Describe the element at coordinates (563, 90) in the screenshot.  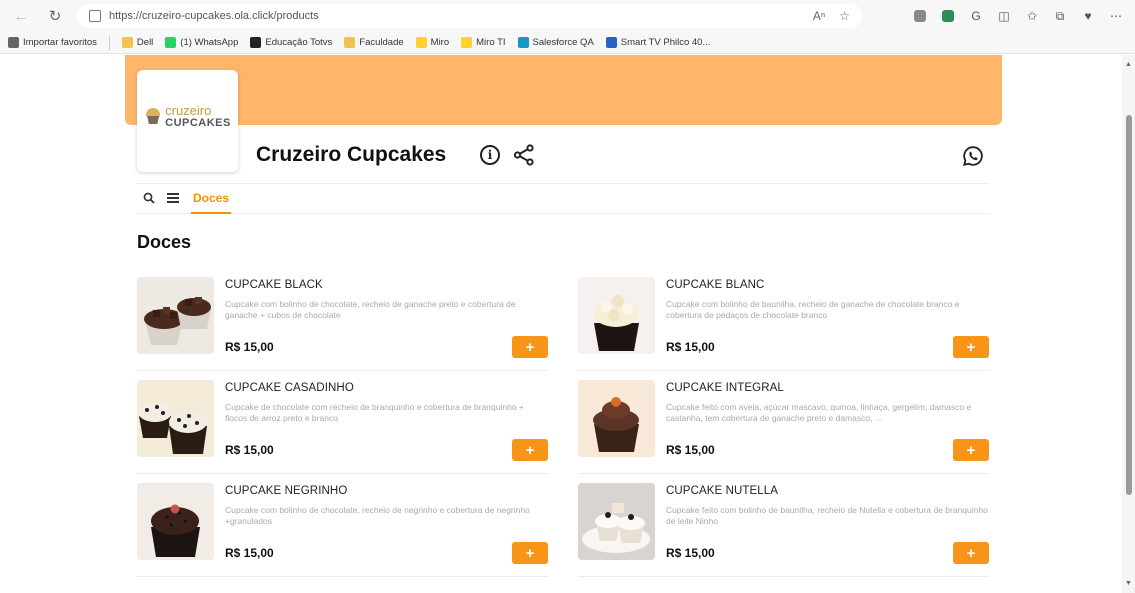
I see `store-banner` at that location.